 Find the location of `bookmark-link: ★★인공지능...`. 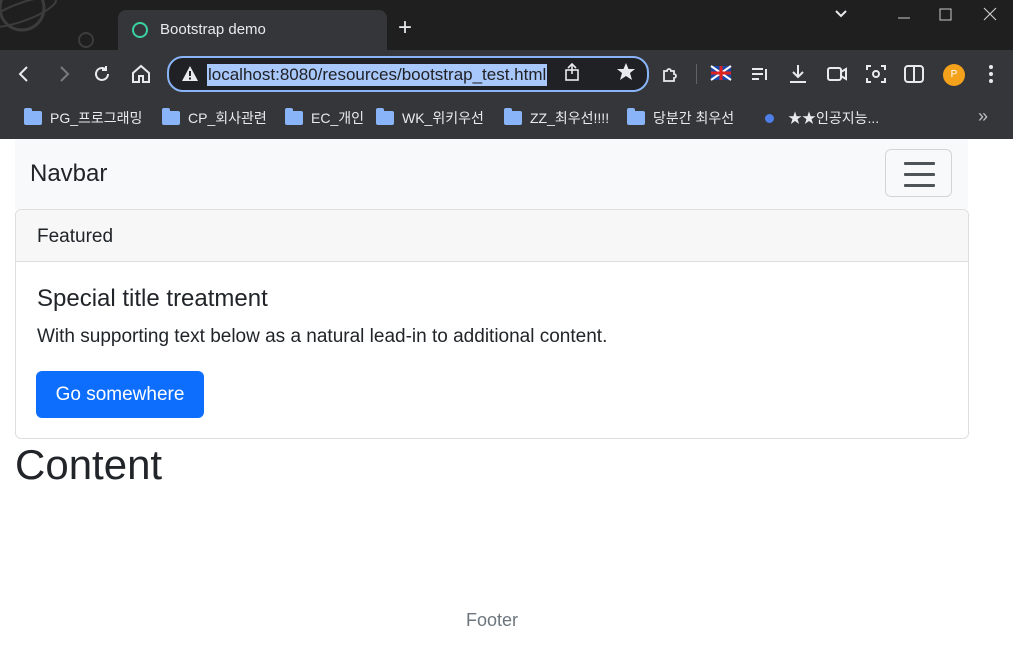

bookmark-link: ★★인공지능... is located at coordinates (822, 118).